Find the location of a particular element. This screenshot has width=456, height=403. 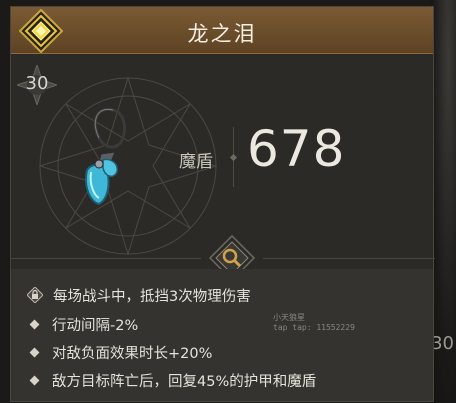

watermark-id: tap tap: 11552229 is located at coordinates (314, 327).